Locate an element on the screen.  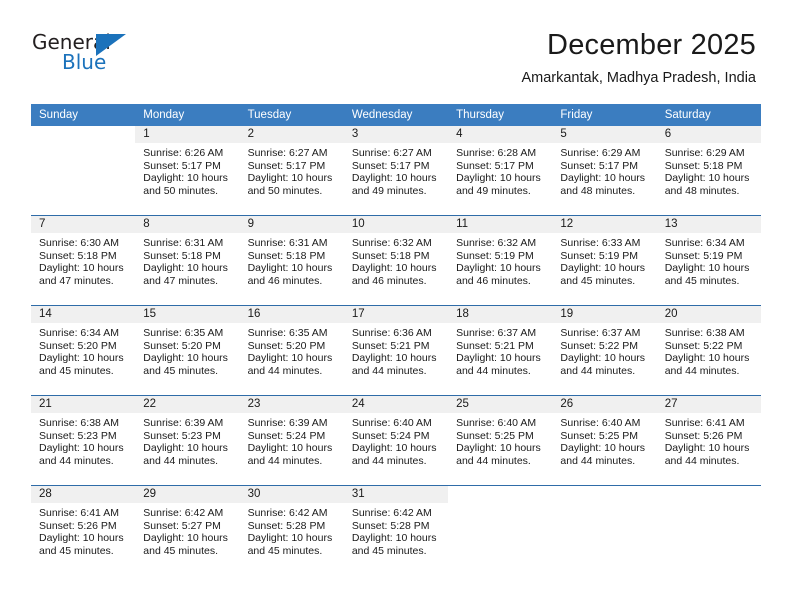
sunrise-text: Sunrise: 6:28 AM is located at coordinates (496, 153).